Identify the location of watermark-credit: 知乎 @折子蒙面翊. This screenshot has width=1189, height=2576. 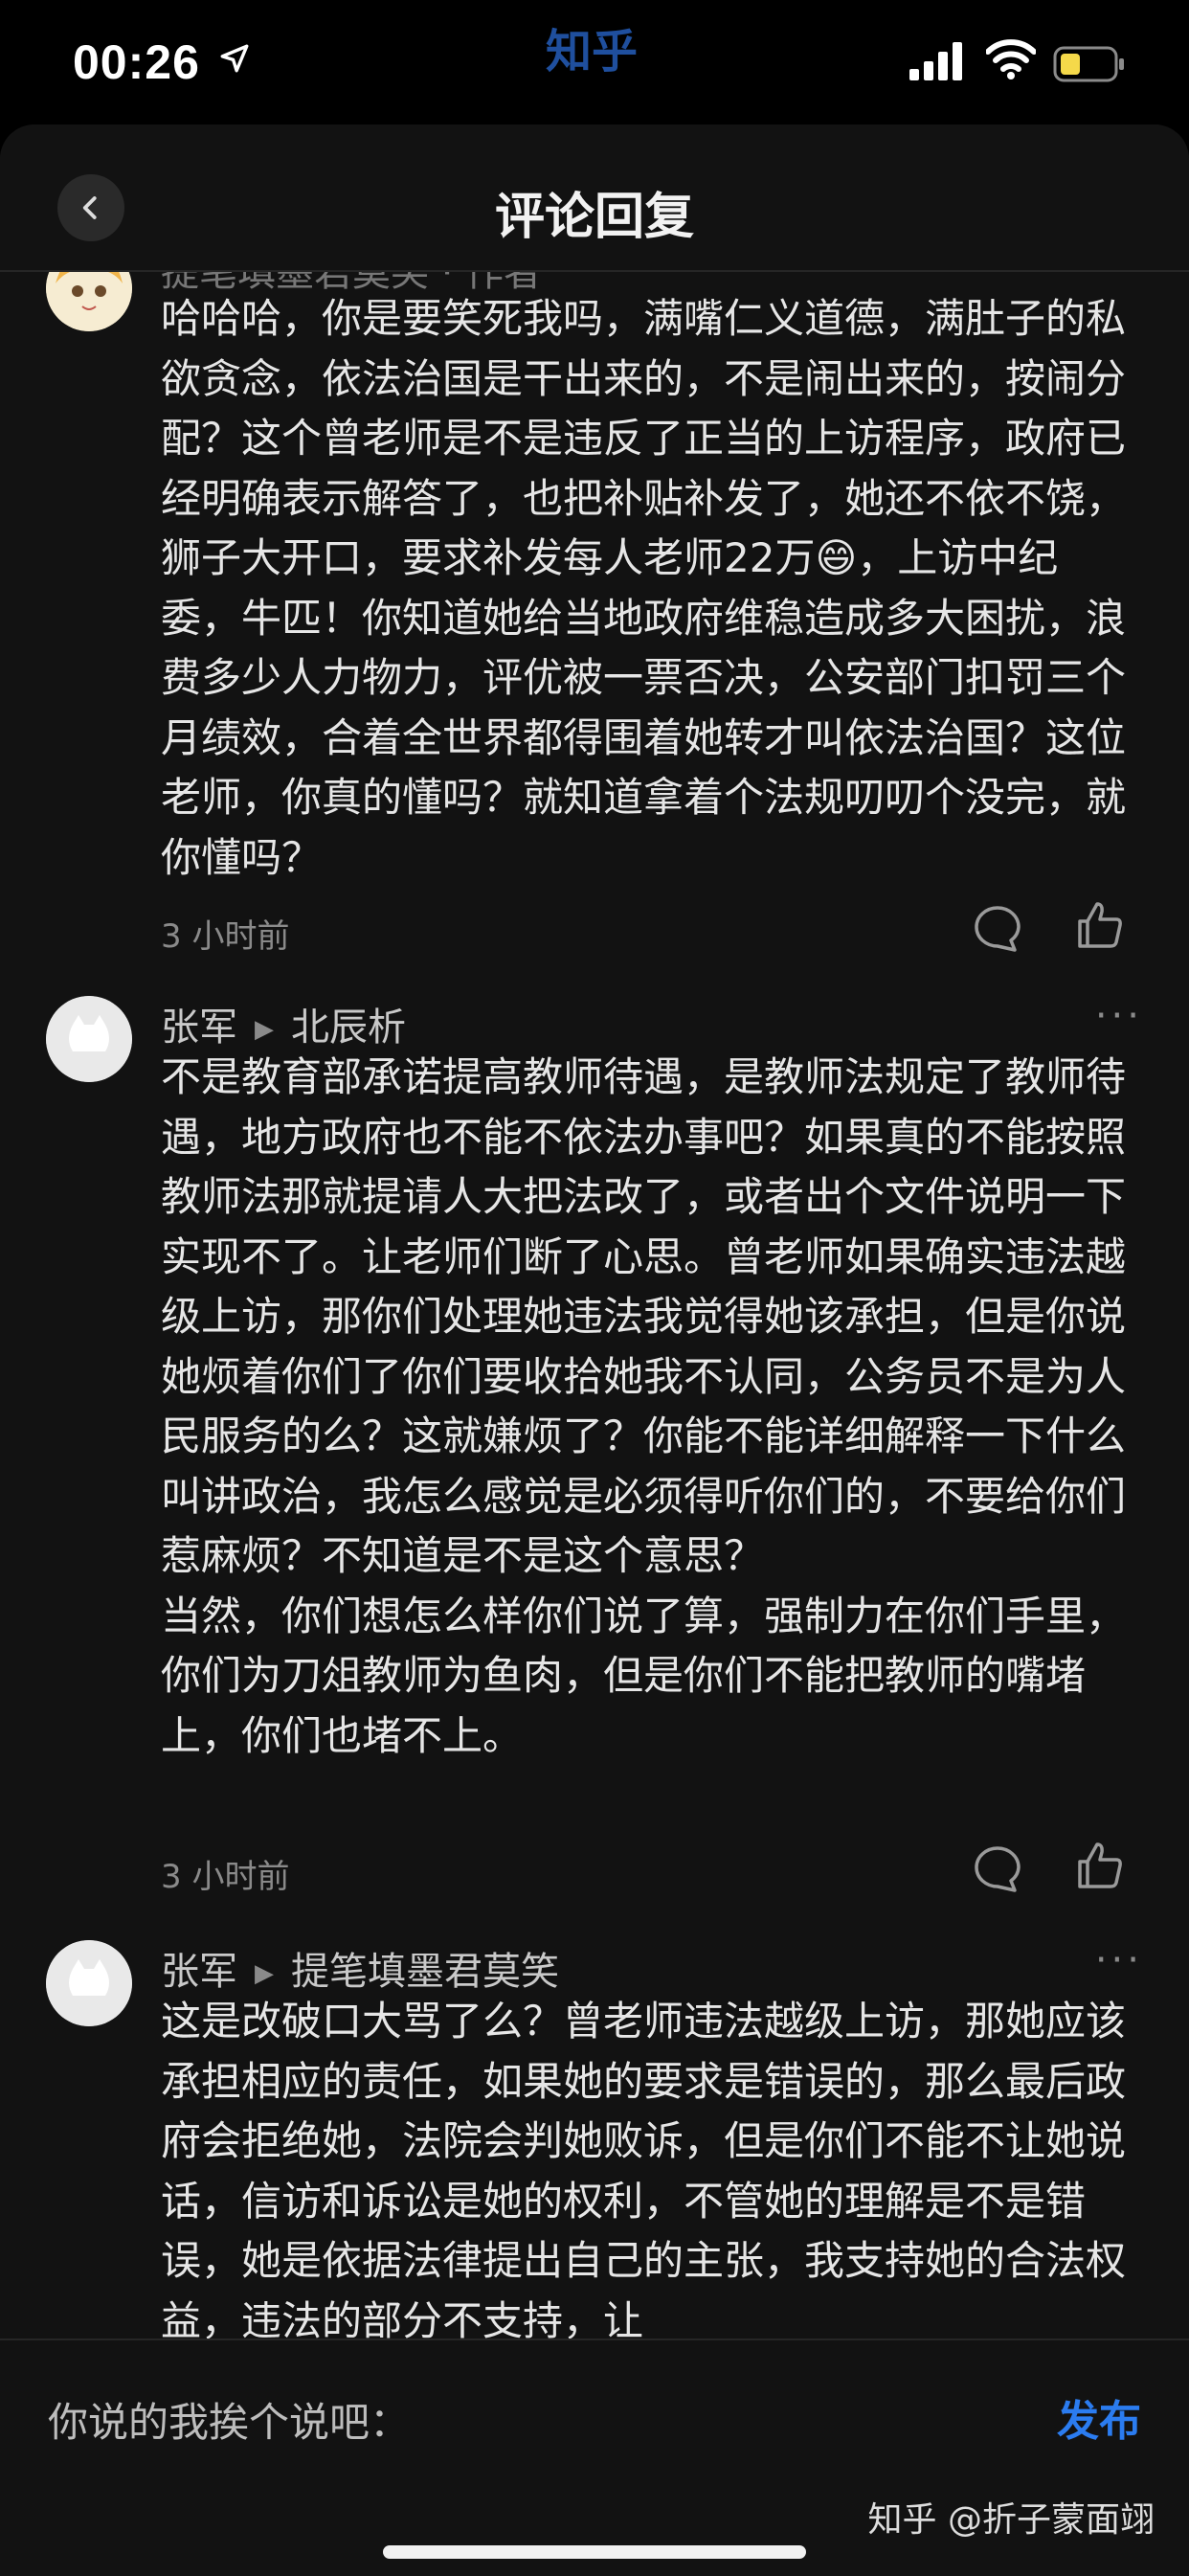
(1011, 2520).